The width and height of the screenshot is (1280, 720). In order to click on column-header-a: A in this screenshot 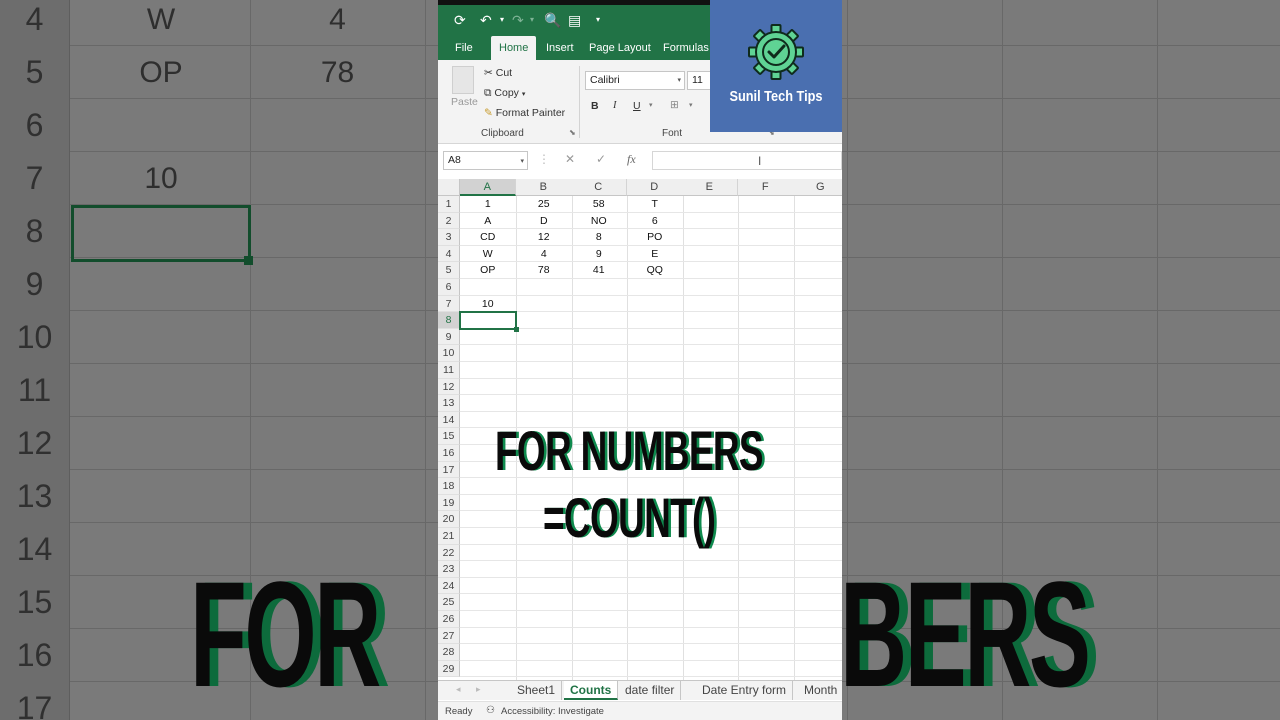, I will do `click(488, 187)`.